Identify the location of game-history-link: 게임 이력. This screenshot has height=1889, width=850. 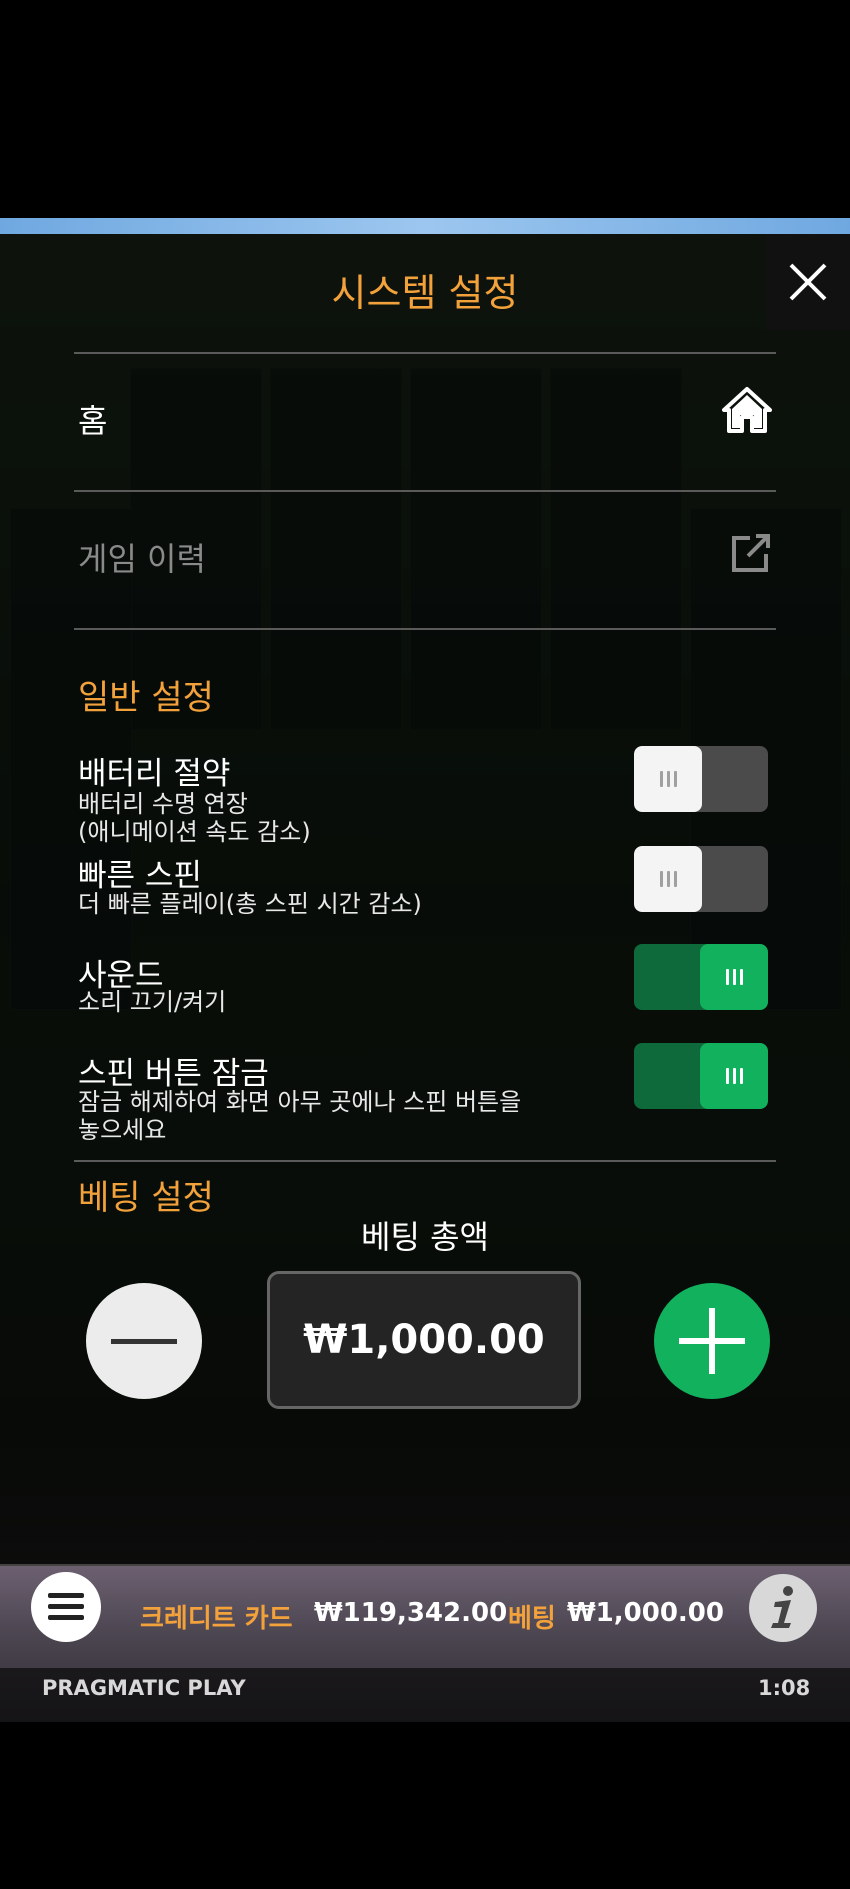
(142, 557).